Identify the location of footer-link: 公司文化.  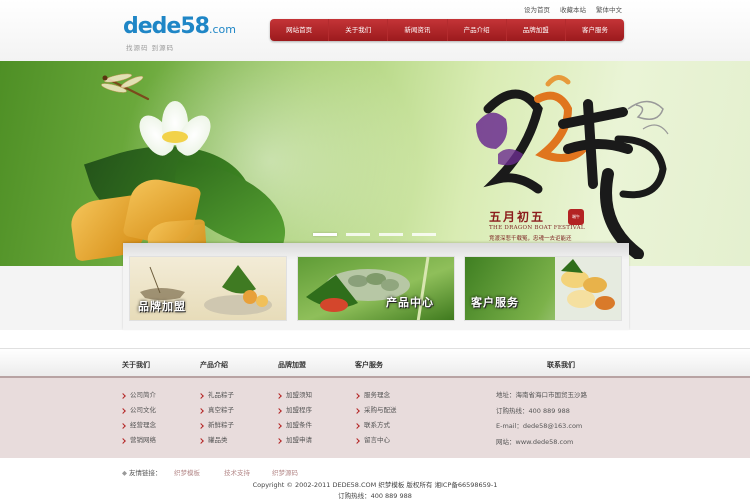
(138, 410).